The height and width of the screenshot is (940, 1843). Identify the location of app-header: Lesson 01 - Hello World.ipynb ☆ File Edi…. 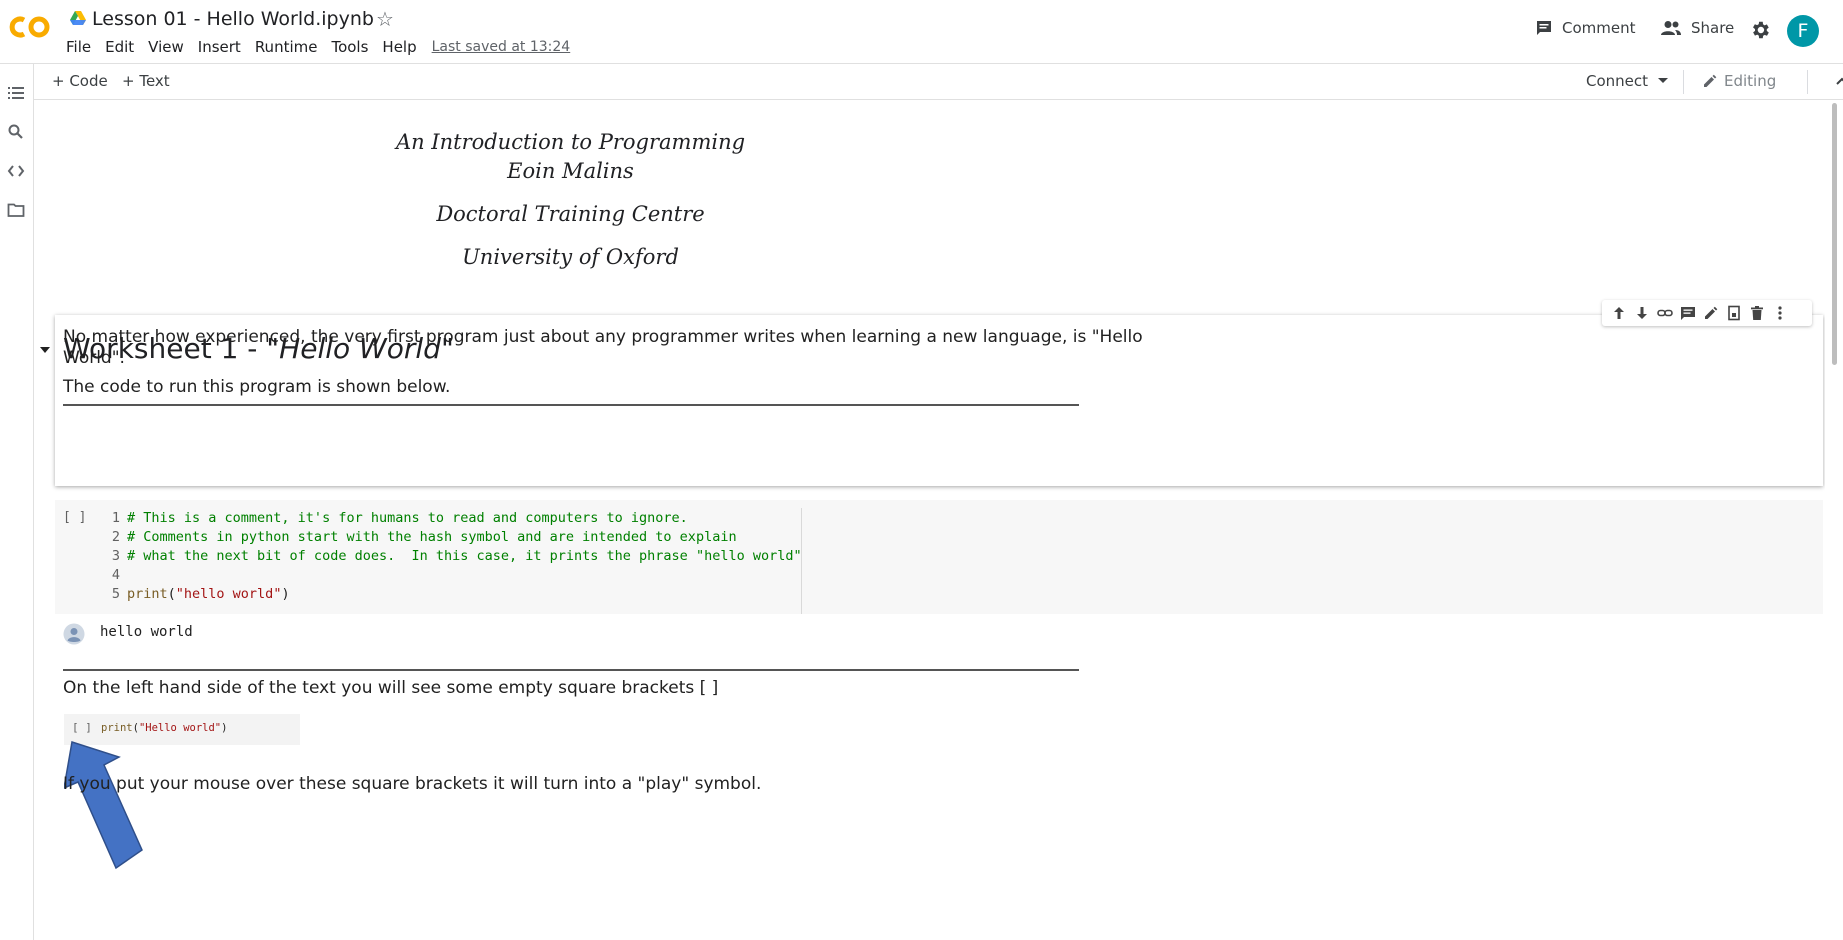
(921, 32).